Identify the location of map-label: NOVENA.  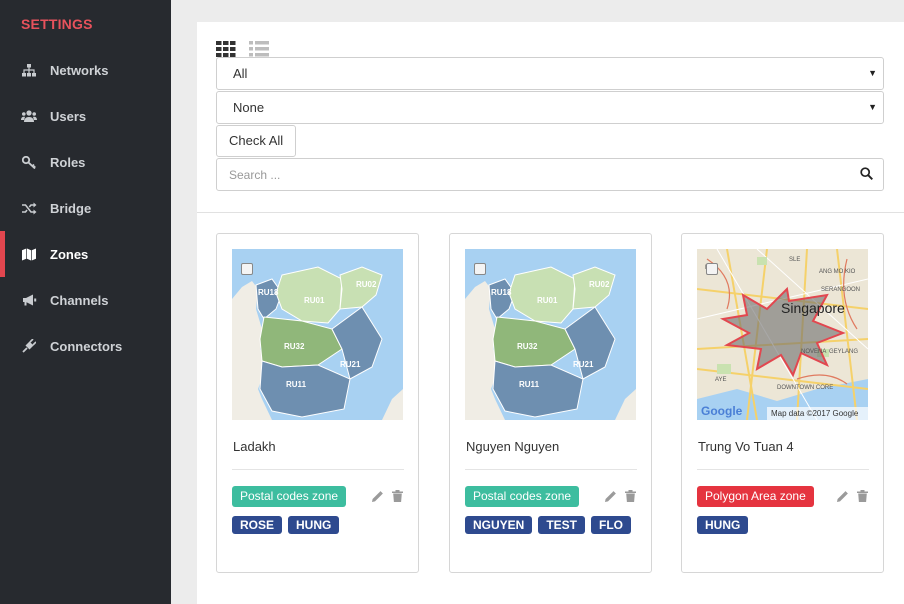
(813, 352).